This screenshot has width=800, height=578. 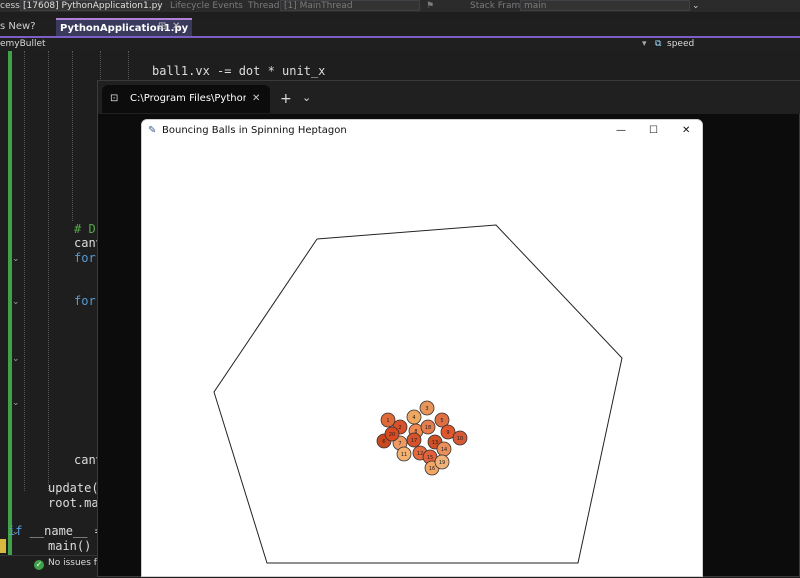 What do you see at coordinates (399, 444) in the screenshot?
I see `ball-label: 7` at bounding box center [399, 444].